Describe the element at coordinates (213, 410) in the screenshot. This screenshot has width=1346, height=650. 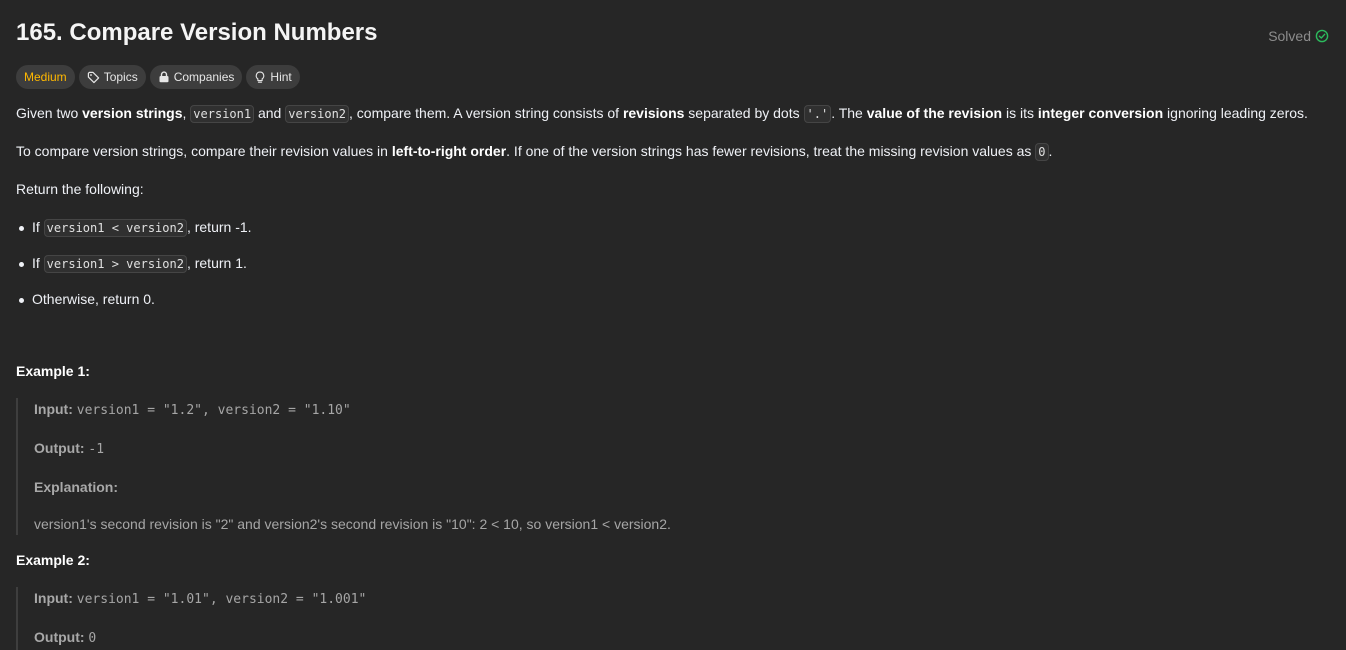
I see `input-value: version1 = "1.2", version2 = "1.10"` at that location.